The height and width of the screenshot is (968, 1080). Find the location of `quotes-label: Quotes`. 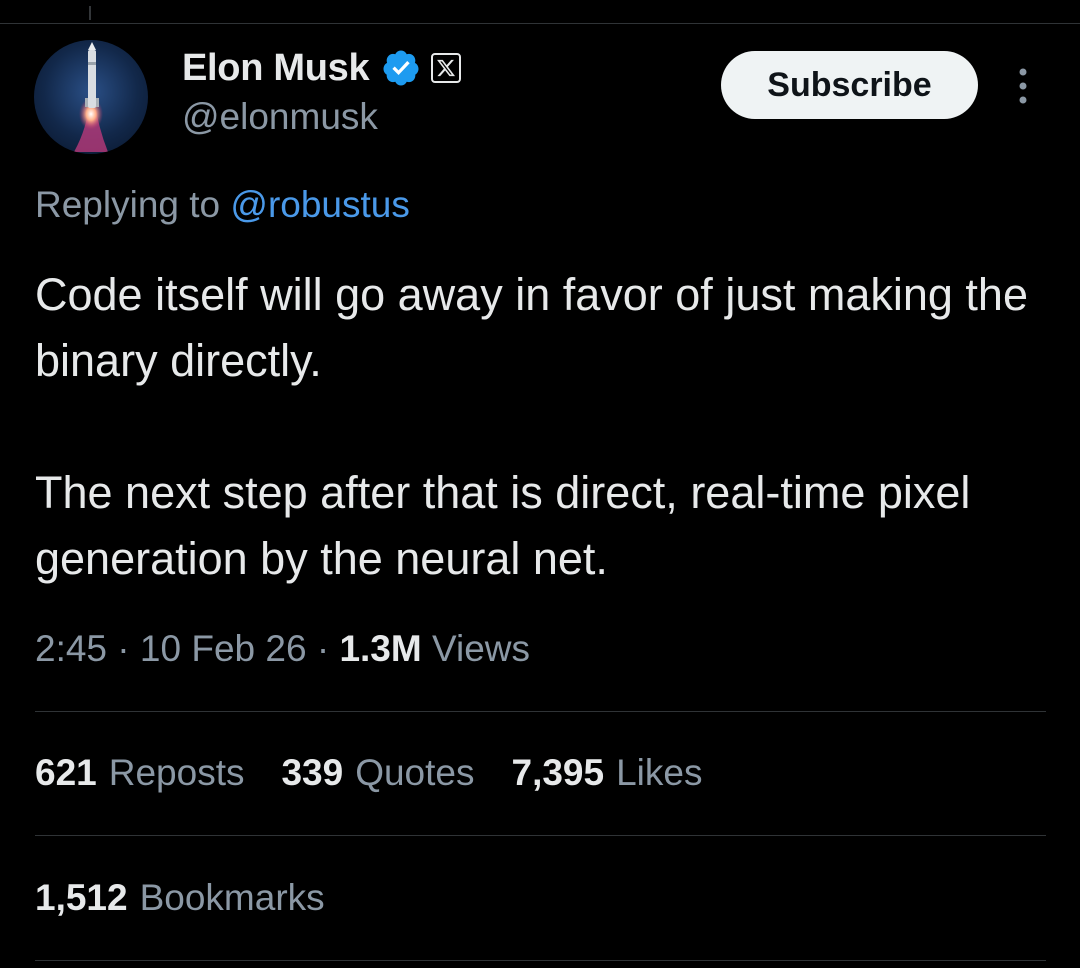

quotes-label: Quotes is located at coordinates (415, 772).